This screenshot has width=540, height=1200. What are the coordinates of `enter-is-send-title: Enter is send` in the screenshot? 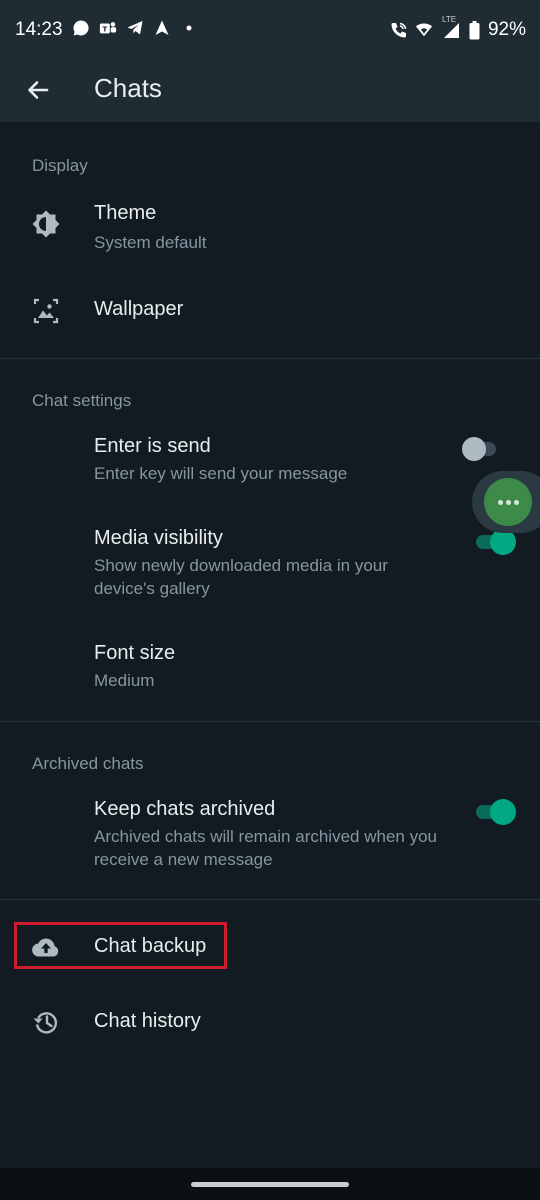 It's located at (152, 446).